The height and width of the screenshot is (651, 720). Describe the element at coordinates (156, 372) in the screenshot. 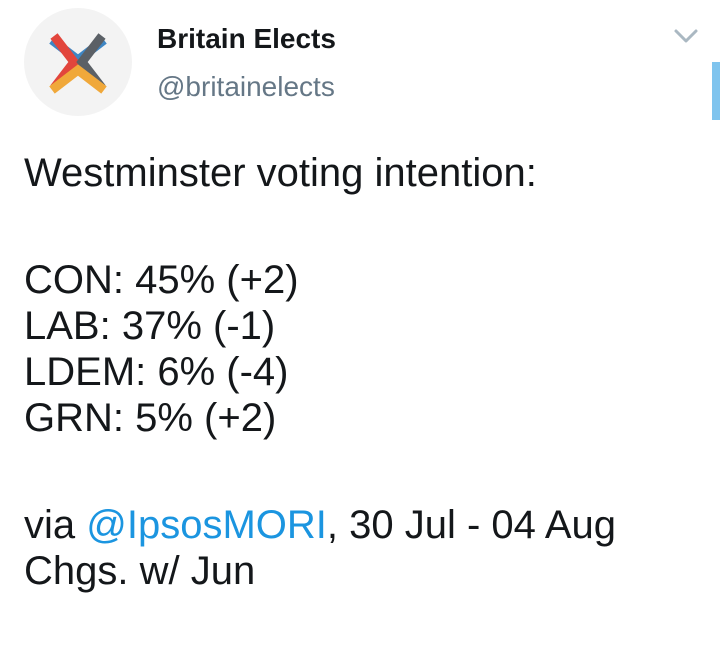

I see `result-line-ldem: LDEM: 6% (-4)` at that location.